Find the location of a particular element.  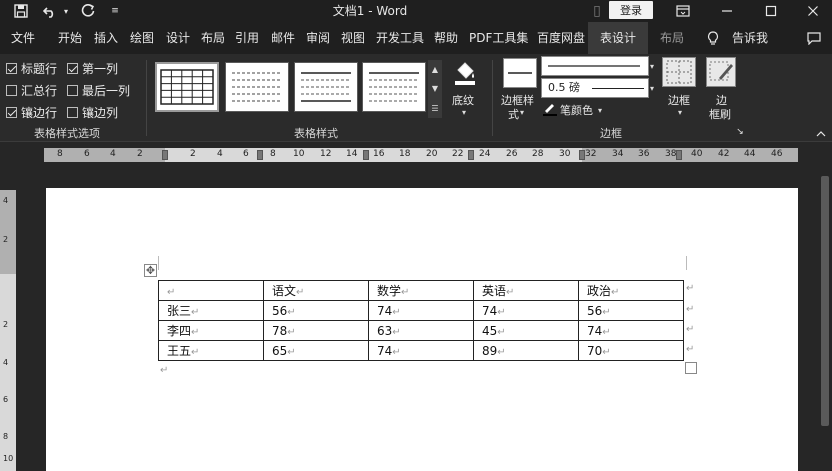

table-cell: 65↵ is located at coordinates (316, 350).